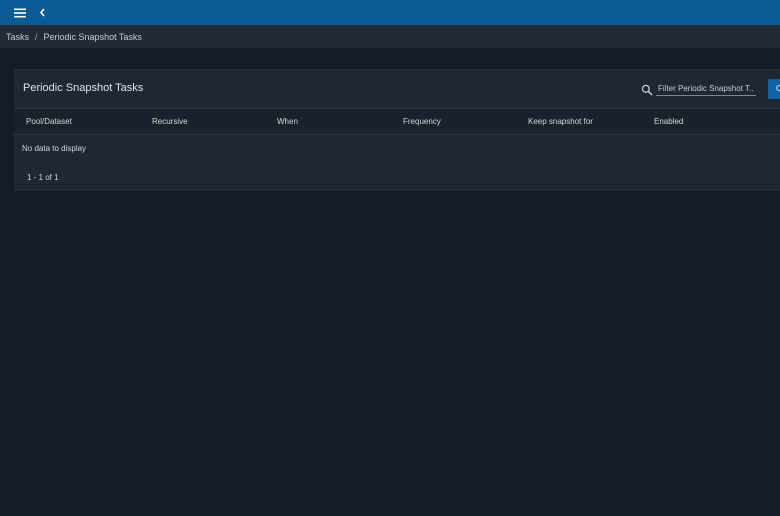  I want to click on breadcrumb: Tasks / Periodic Snapshot Tasks, so click(390, 36).